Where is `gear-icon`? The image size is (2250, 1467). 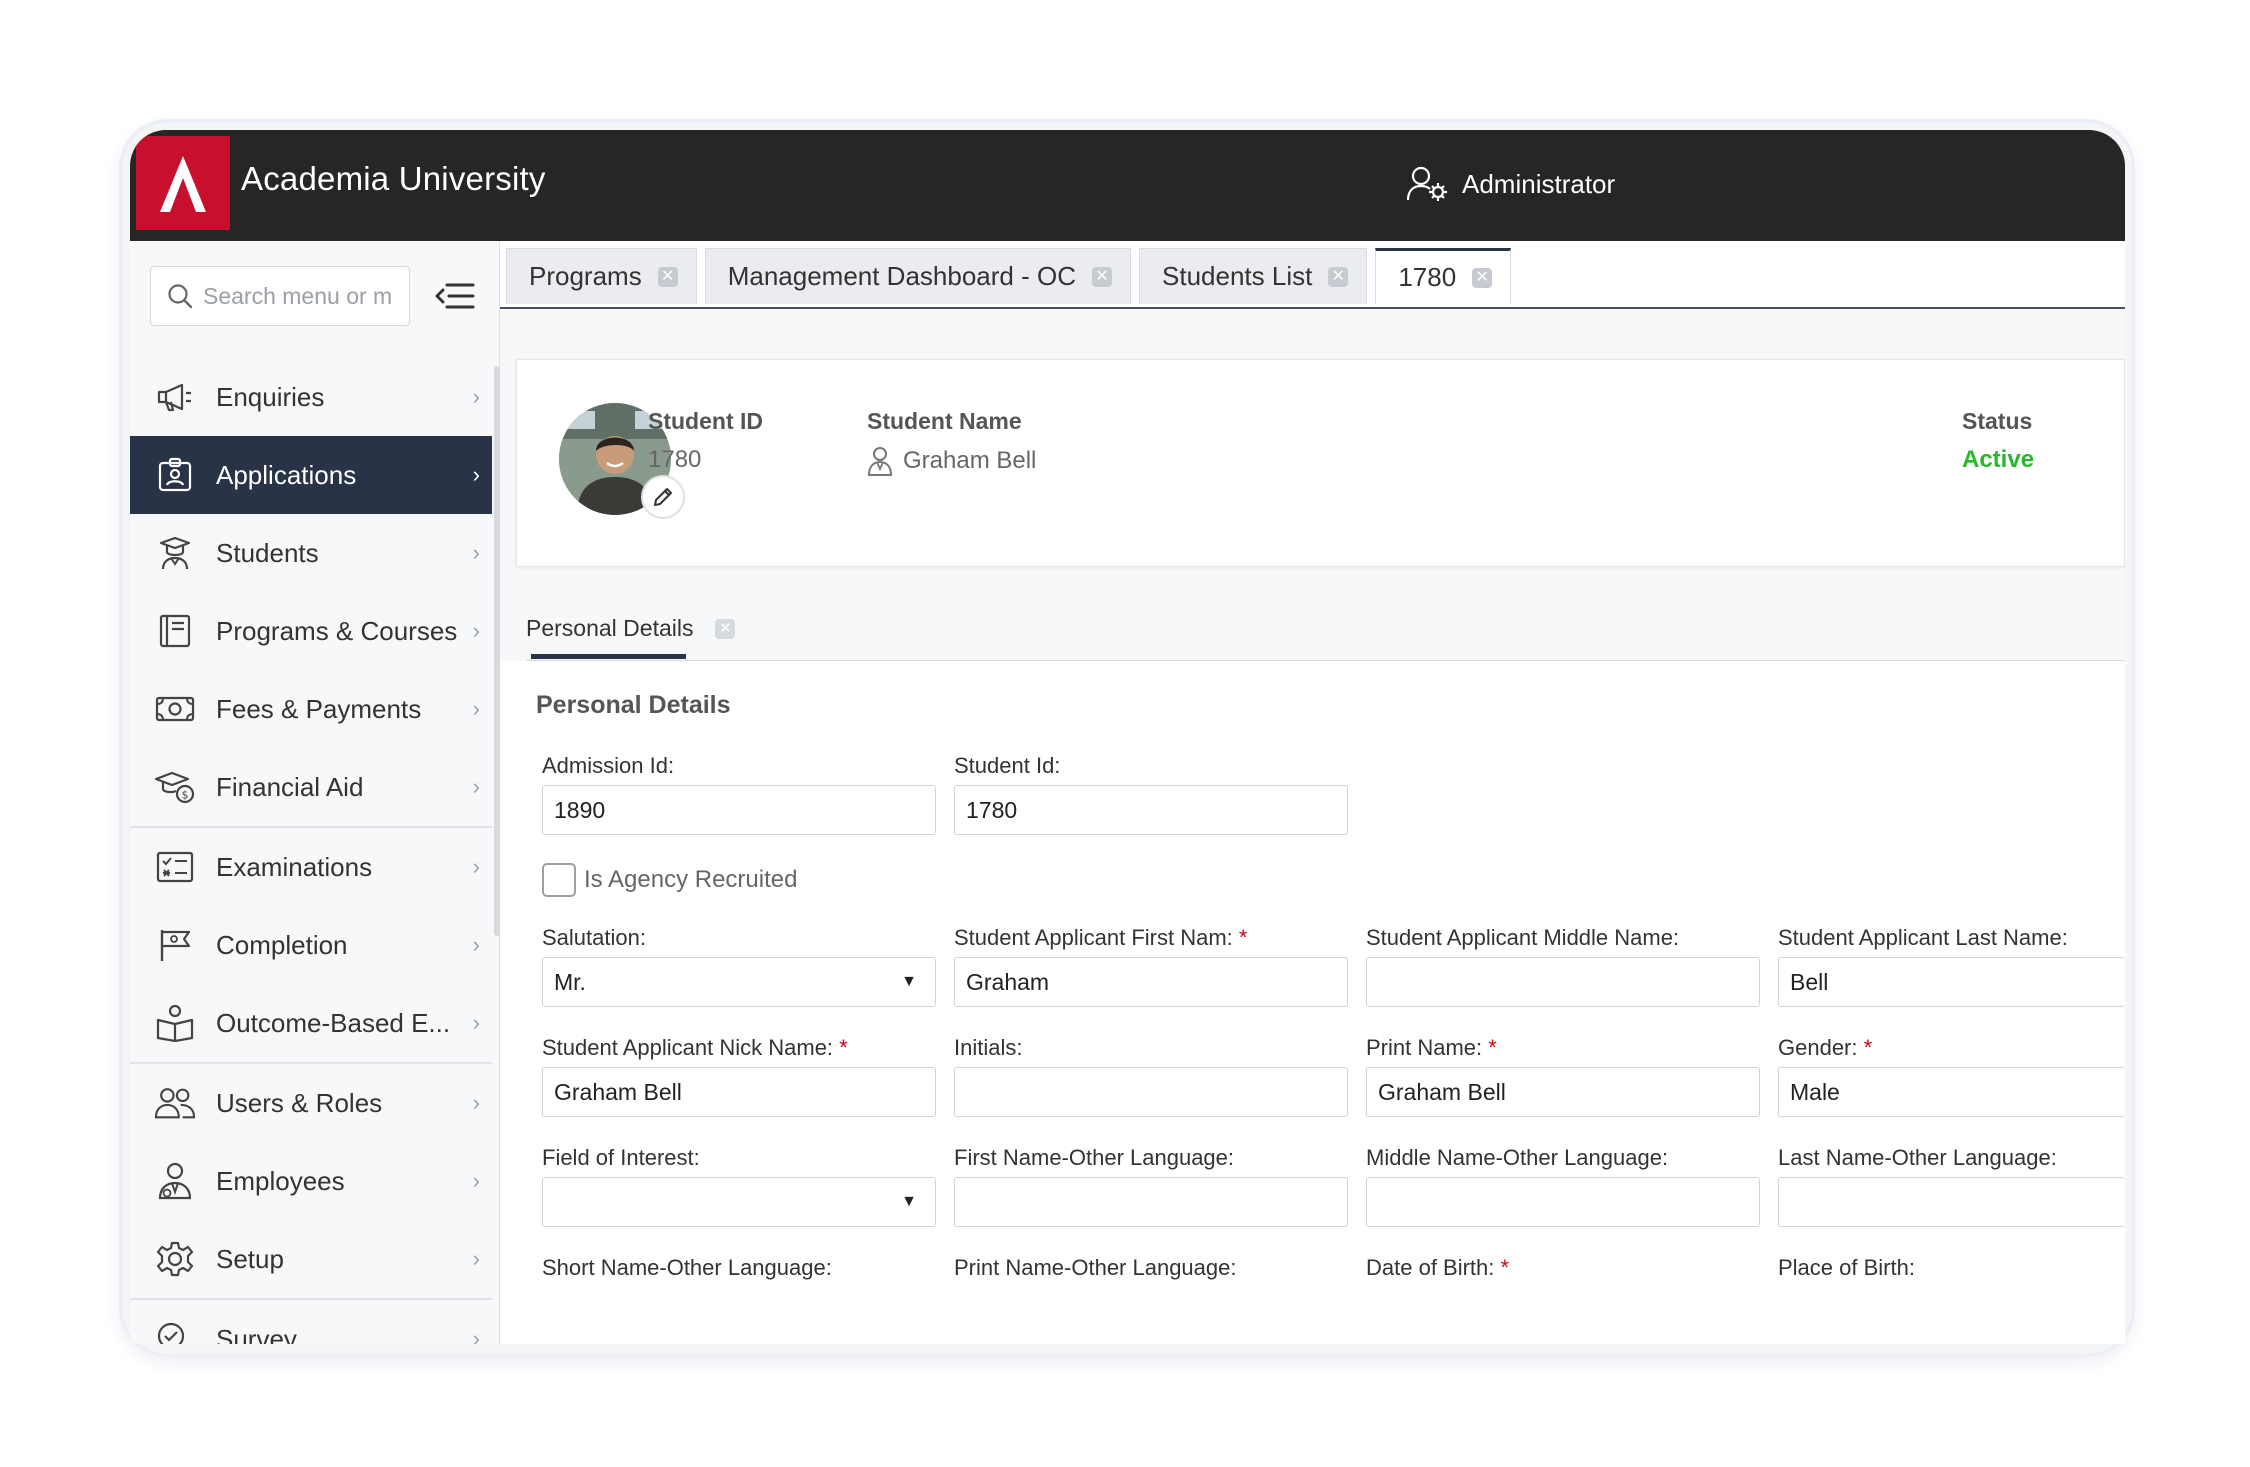 gear-icon is located at coordinates (175, 1259).